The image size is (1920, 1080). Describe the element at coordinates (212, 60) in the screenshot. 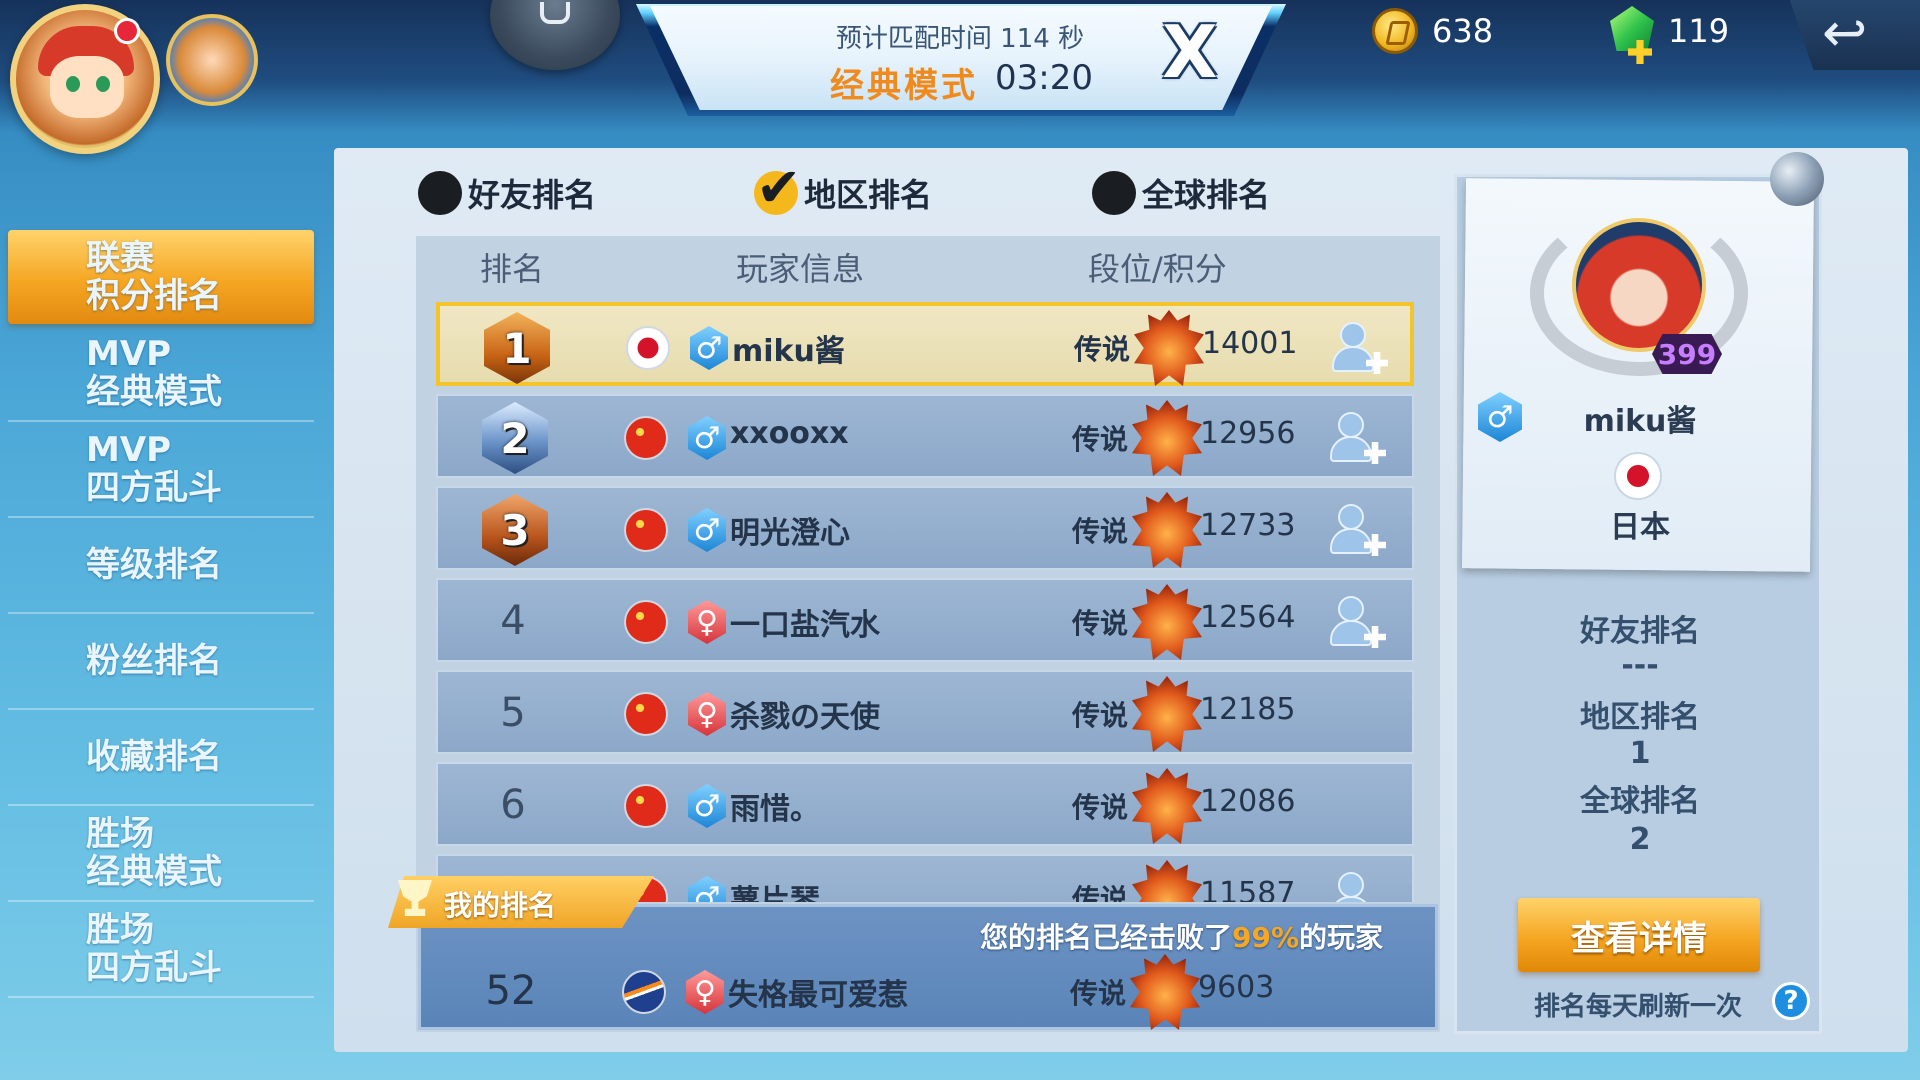

I see `partner-avatar` at that location.